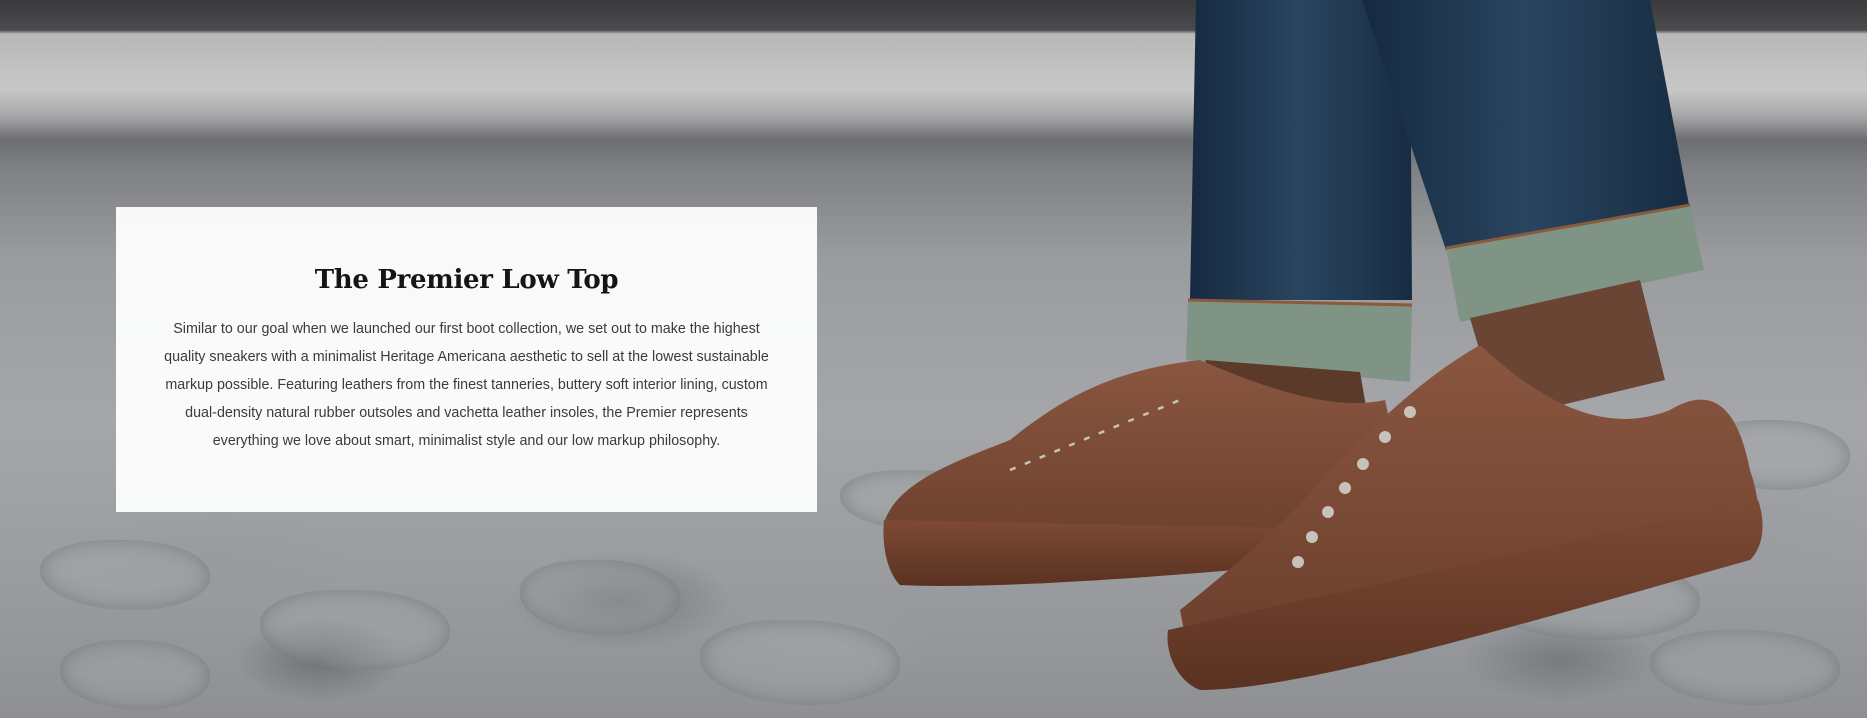  Describe the element at coordinates (466, 280) in the screenshot. I see `product-title: The Premier Low Top` at that location.